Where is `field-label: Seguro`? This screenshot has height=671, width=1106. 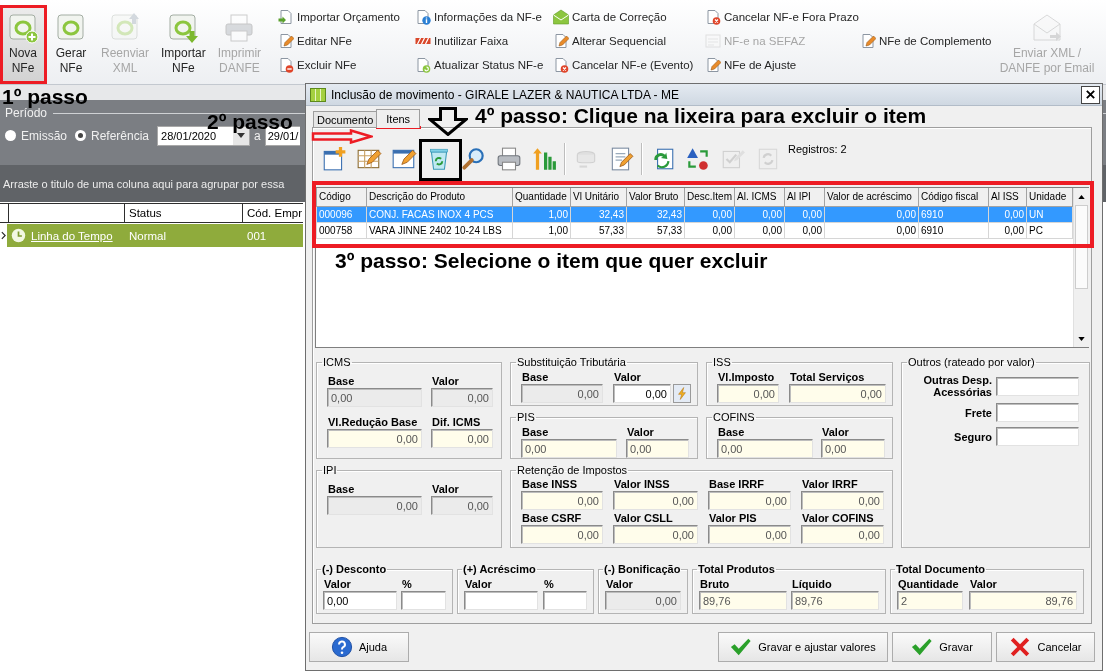
field-label: Seguro is located at coordinates (972, 436).